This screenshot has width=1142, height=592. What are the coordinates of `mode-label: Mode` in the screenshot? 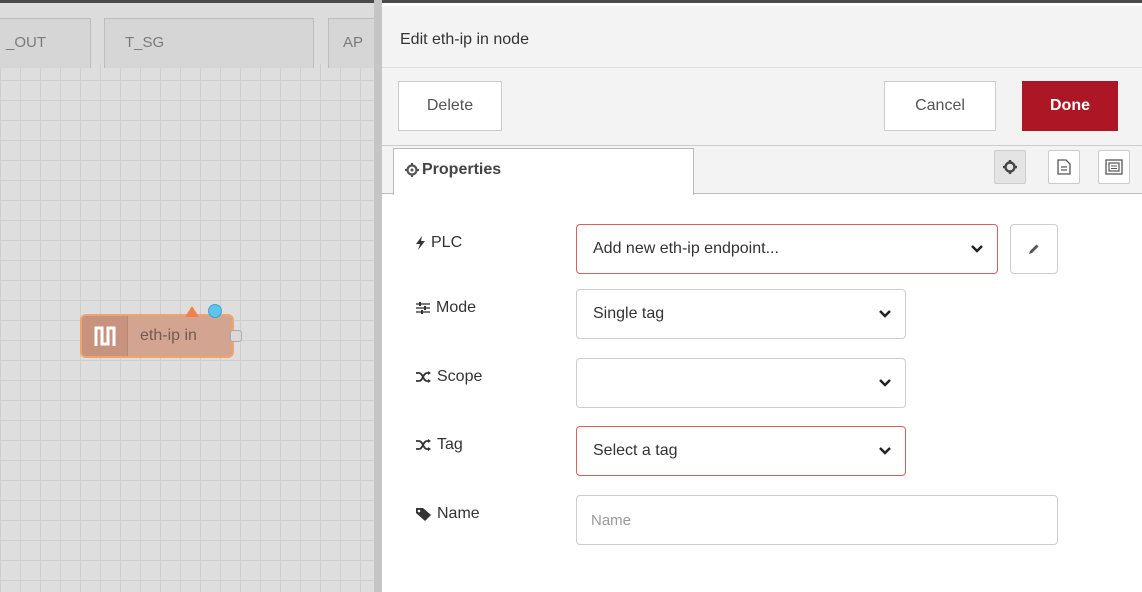 It's located at (446, 308).